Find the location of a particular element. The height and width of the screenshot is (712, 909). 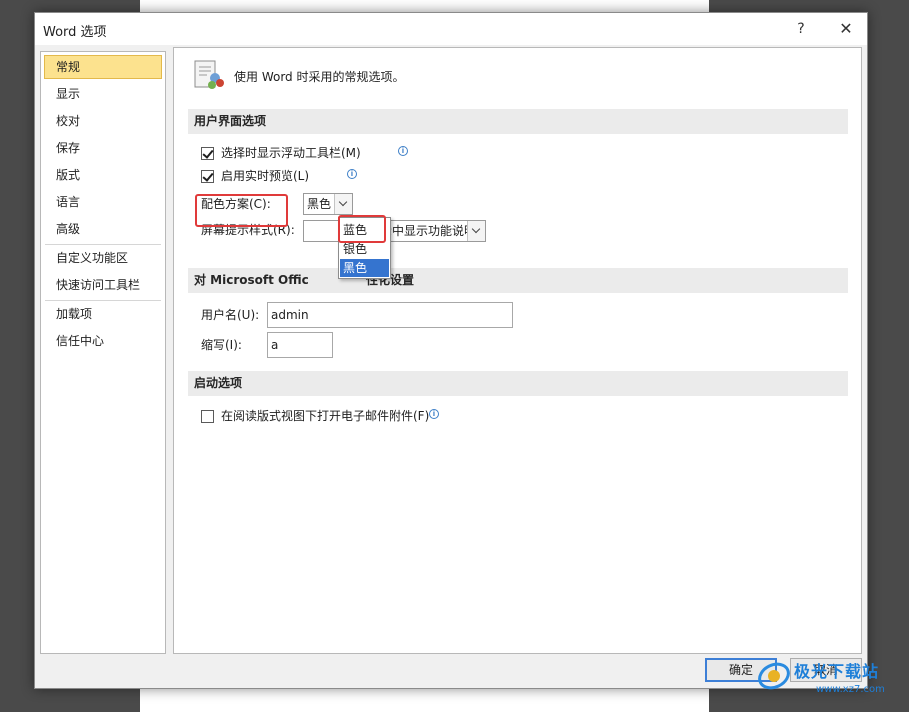

watermark-logo-icon is located at coordinates (774, 676).